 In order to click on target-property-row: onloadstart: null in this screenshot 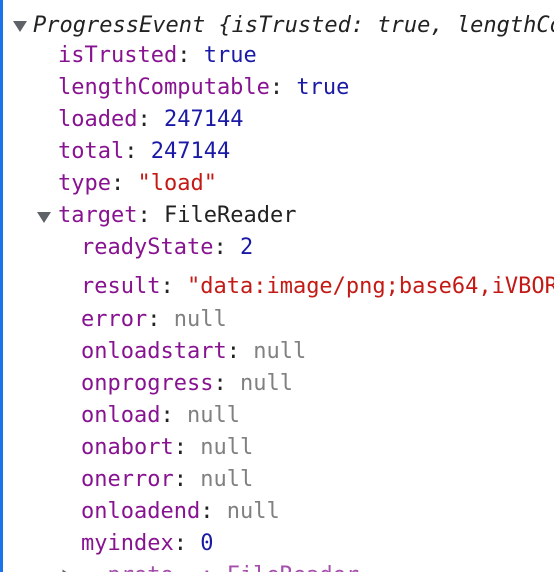, I will do `click(278, 352)`.